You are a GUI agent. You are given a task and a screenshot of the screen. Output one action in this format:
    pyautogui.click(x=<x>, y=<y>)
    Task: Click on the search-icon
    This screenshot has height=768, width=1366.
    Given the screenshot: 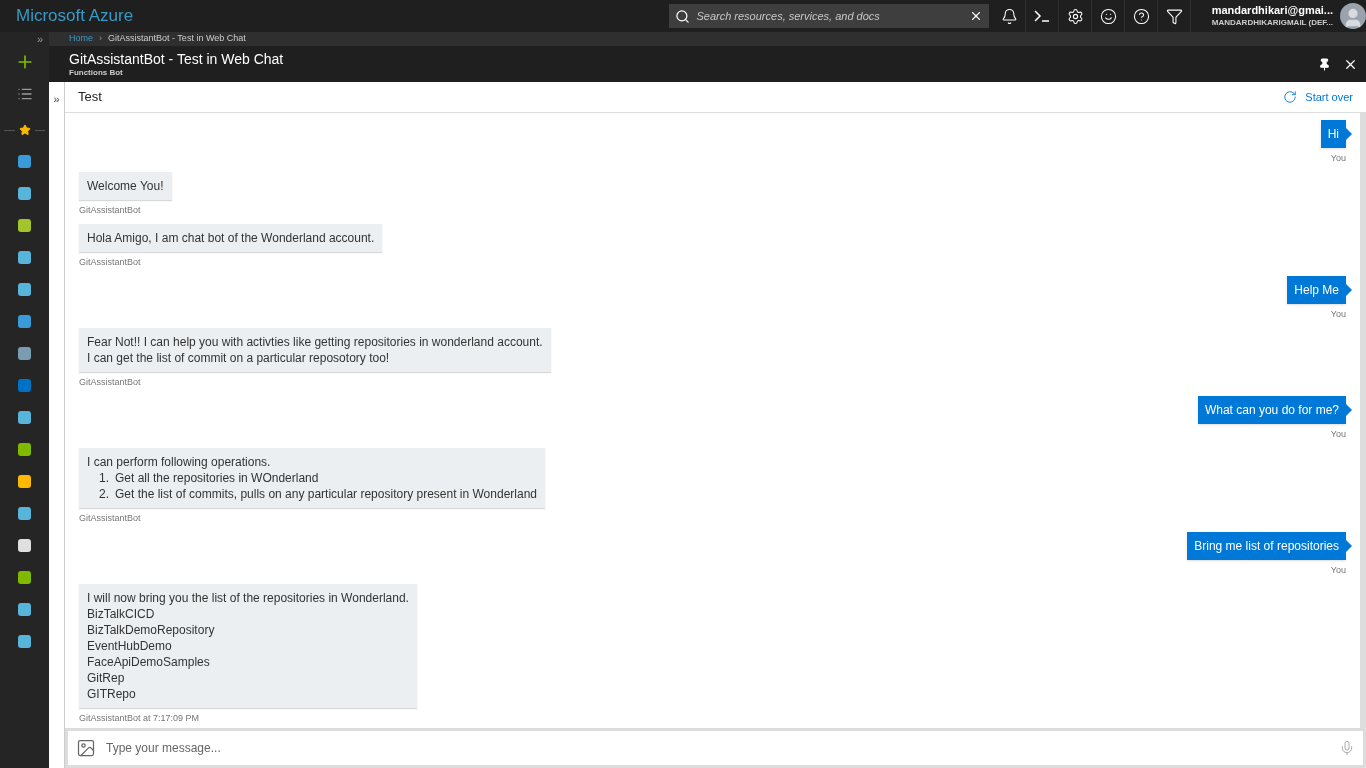 What is the action you would take?
    pyautogui.click(x=683, y=16)
    